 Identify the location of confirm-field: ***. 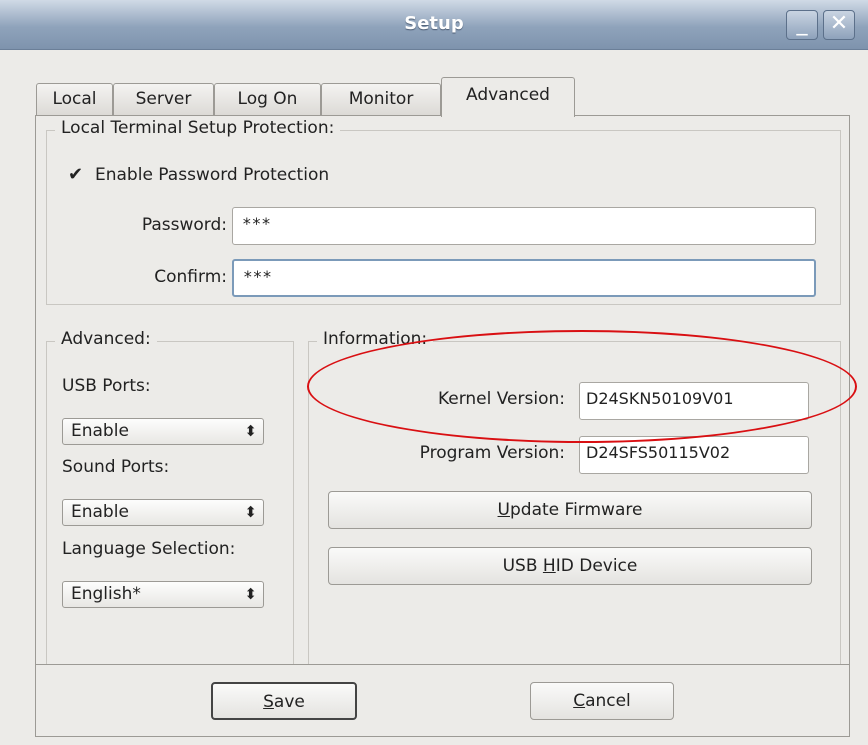
(524, 278).